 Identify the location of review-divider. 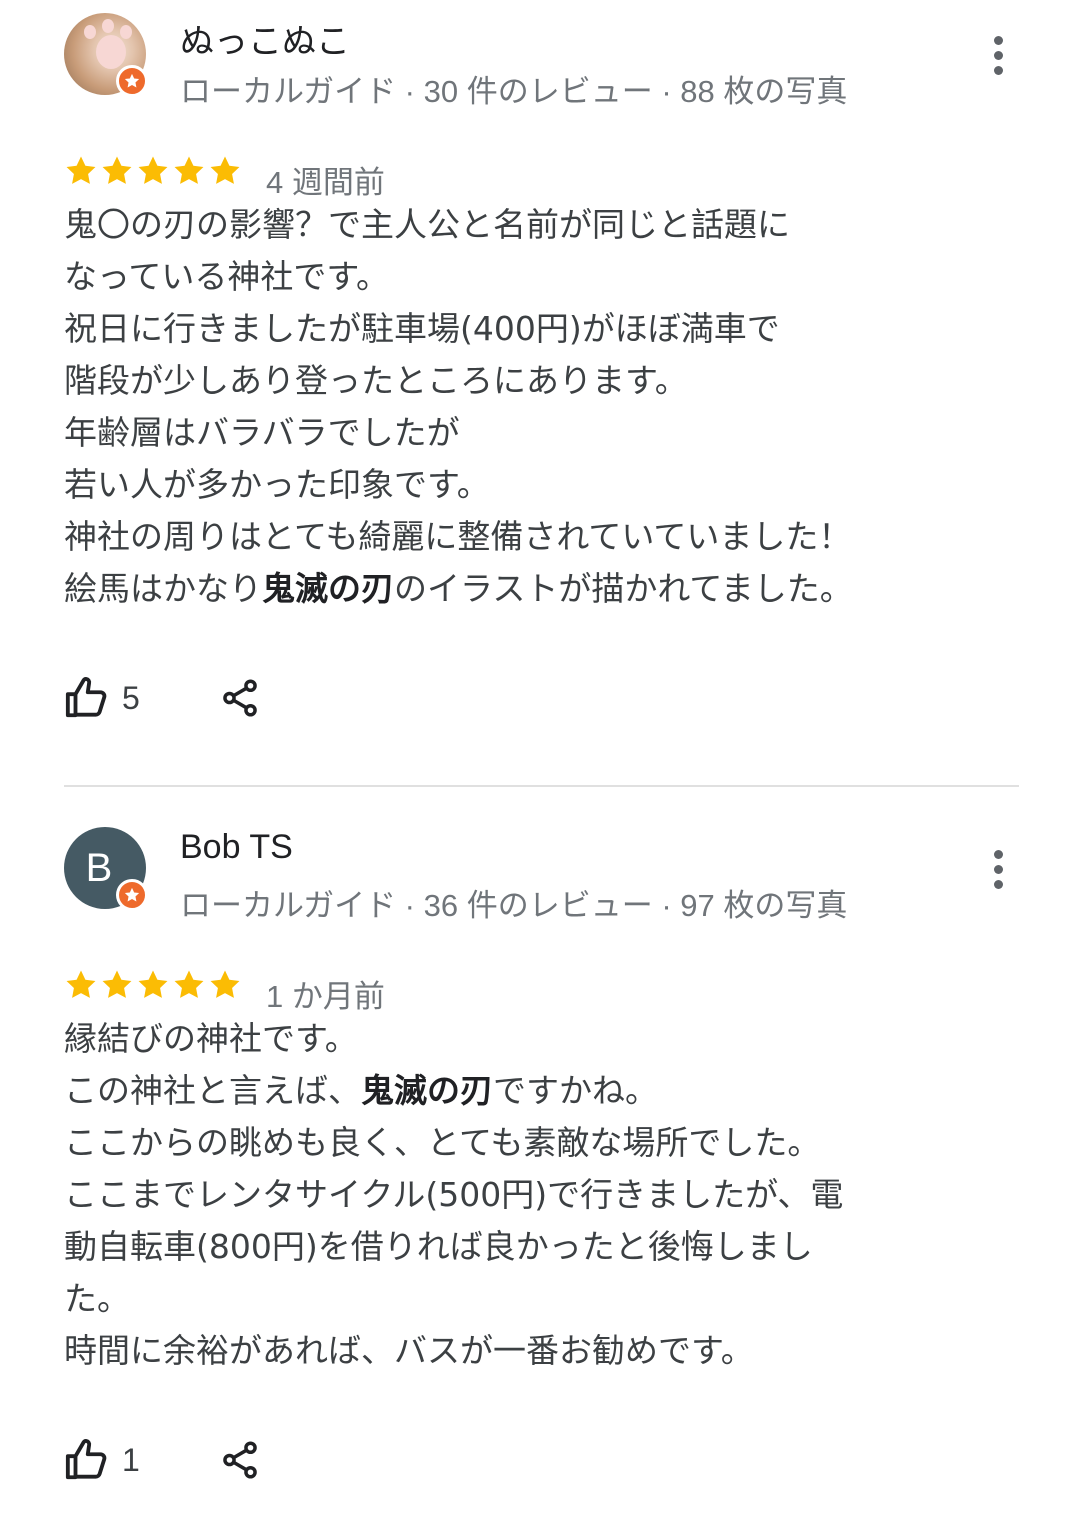
(541, 786).